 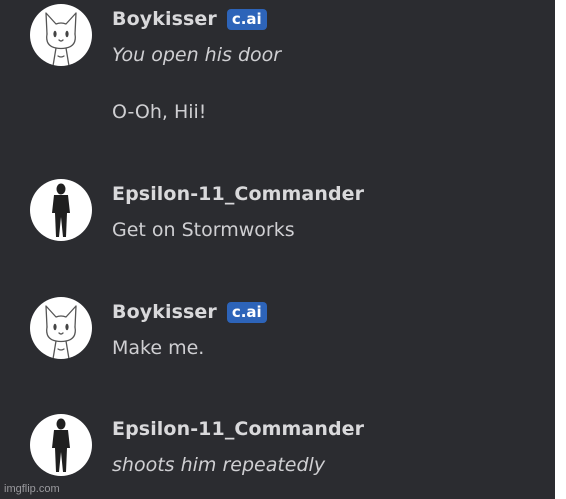 I want to click on message-text: You open his door, so click(x=197, y=55).